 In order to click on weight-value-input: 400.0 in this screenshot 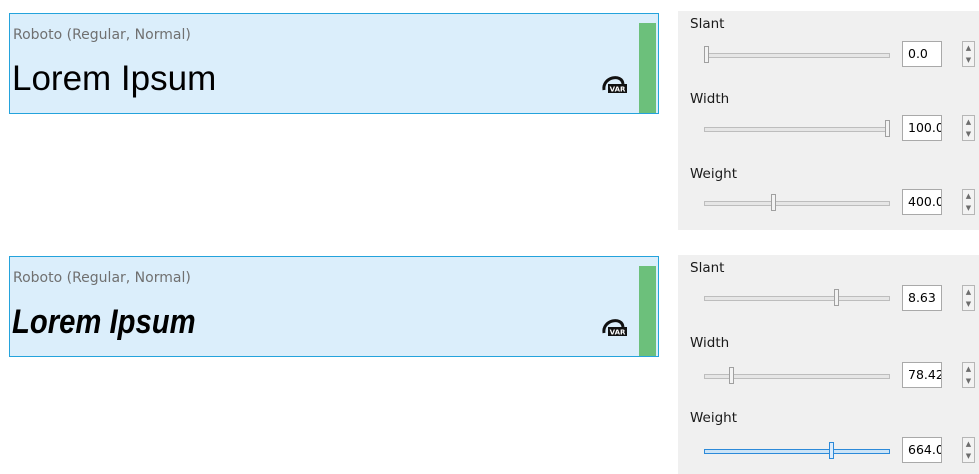, I will do `click(922, 202)`.